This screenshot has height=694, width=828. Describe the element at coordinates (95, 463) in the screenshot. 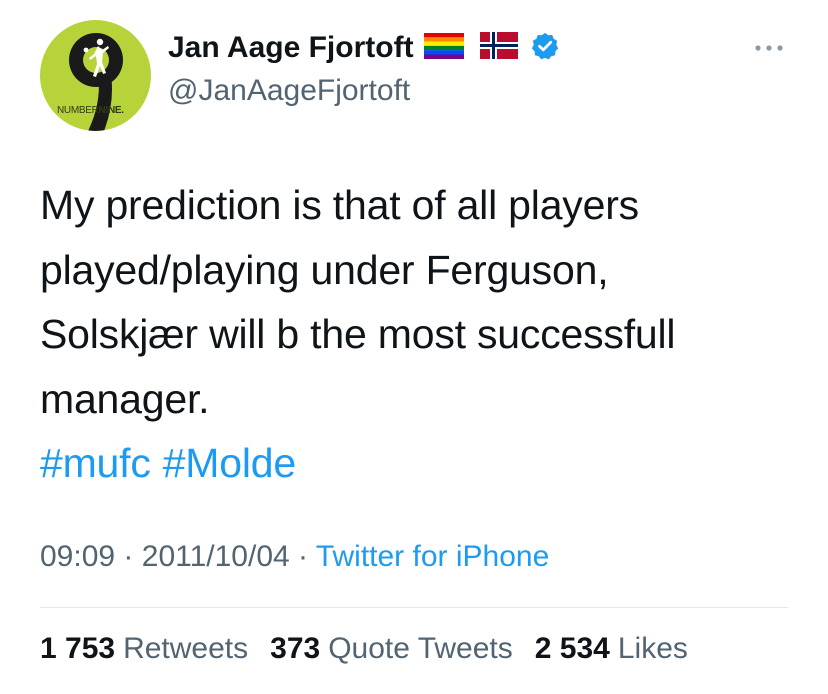

I see `hashtag-link: #mufc` at that location.